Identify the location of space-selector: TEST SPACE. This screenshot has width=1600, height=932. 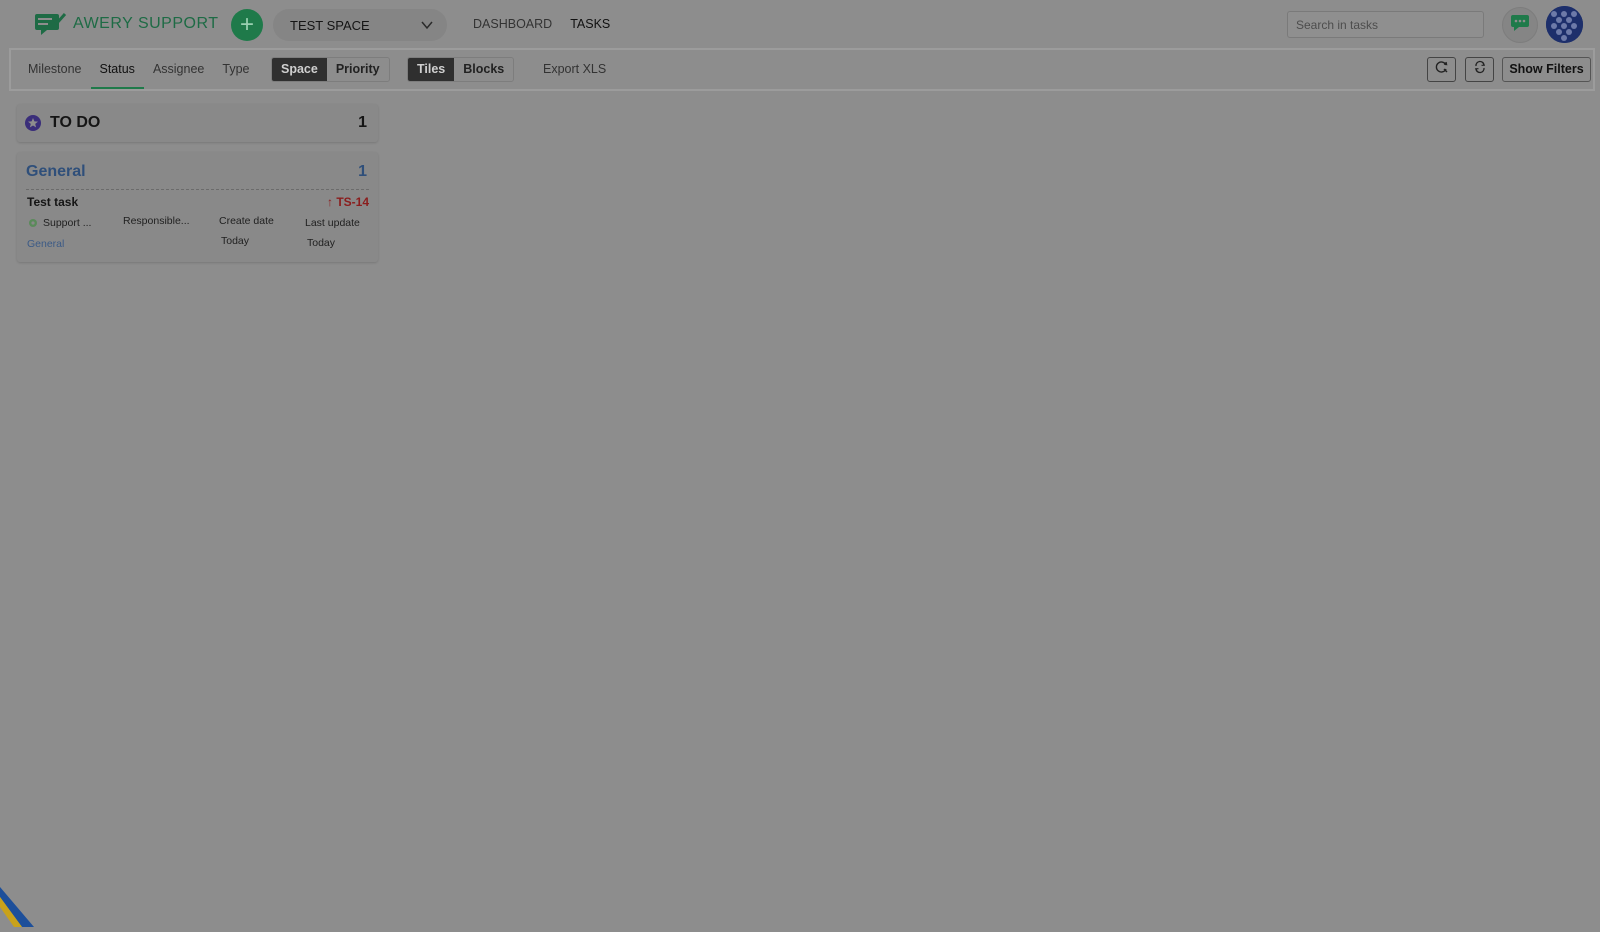
(360, 25).